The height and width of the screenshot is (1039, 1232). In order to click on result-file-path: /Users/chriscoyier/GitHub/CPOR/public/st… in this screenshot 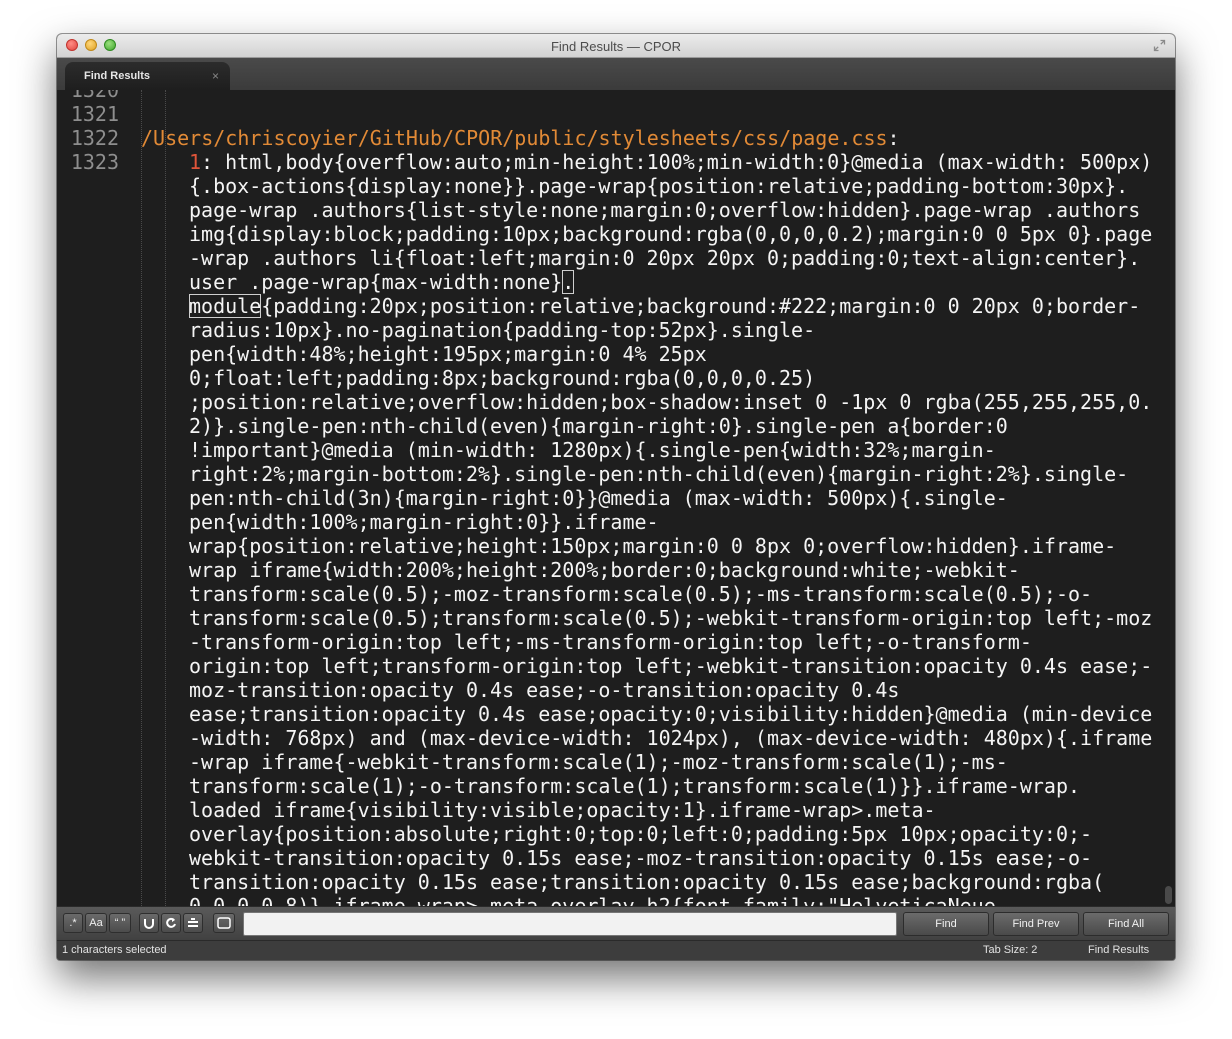, I will do `click(520, 138)`.